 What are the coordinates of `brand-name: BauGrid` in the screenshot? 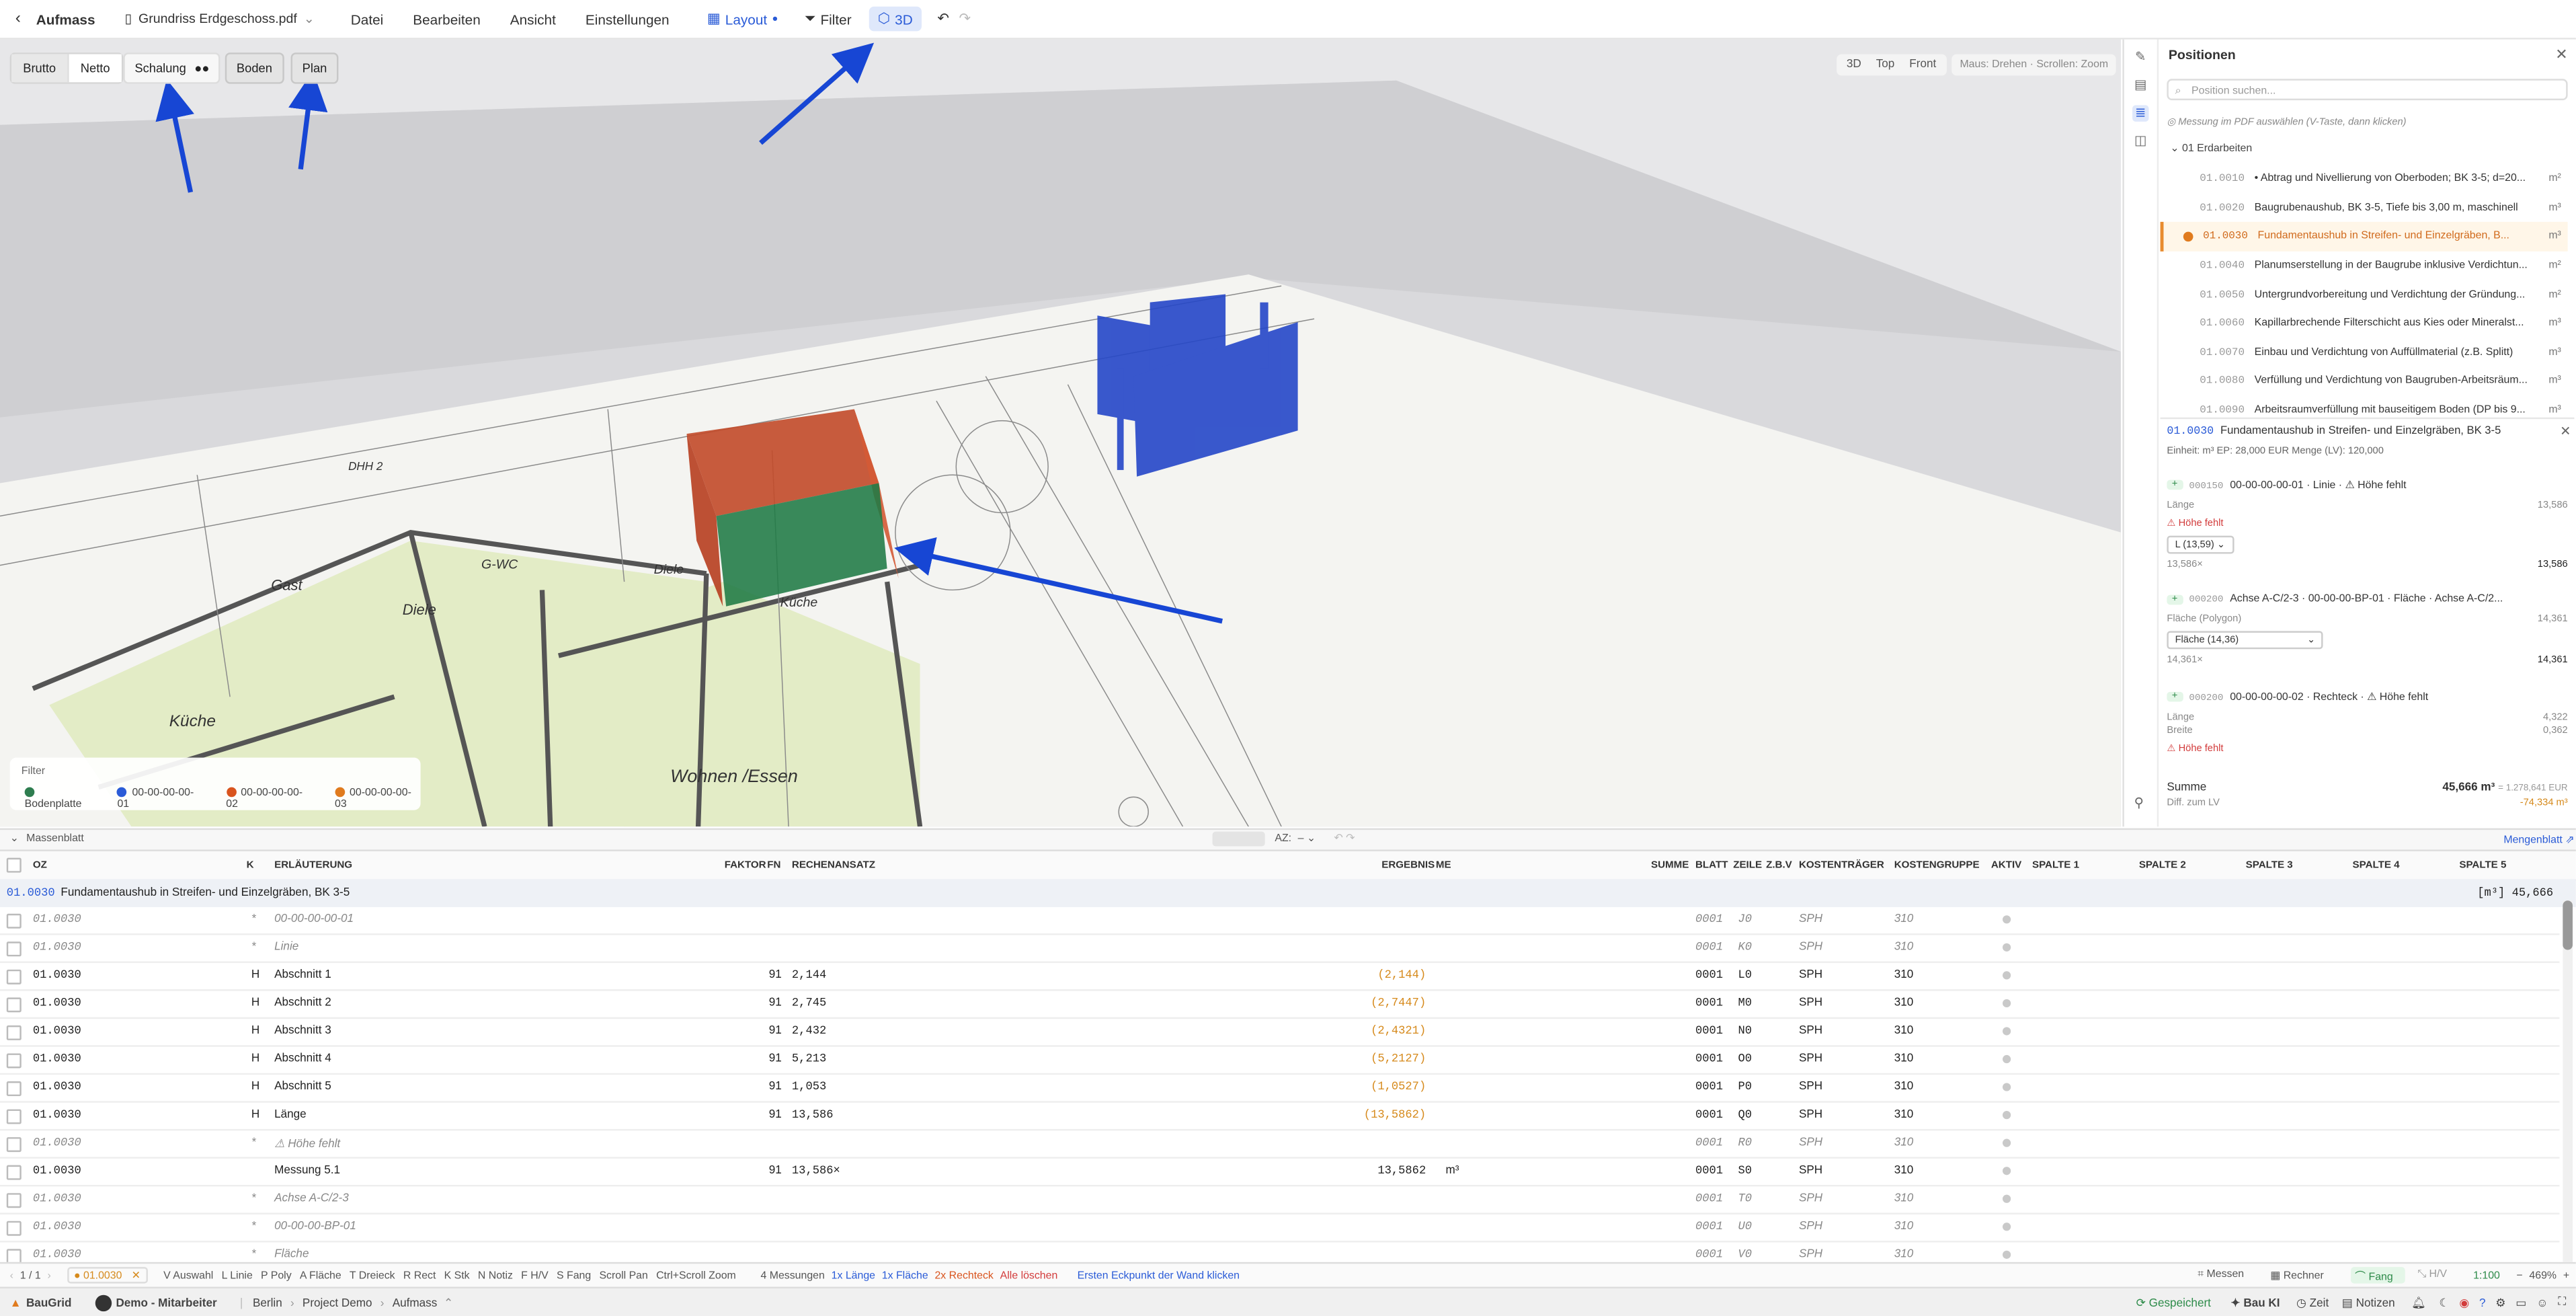 It's located at (49, 1303).